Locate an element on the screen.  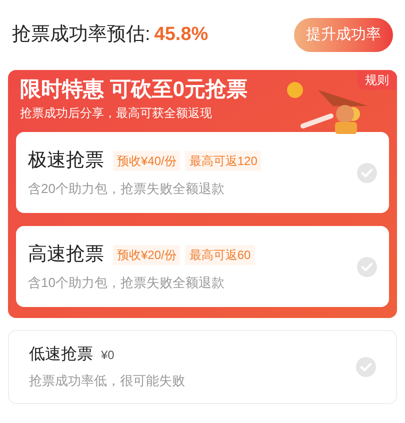
option-price: ¥0 is located at coordinates (107, 355).